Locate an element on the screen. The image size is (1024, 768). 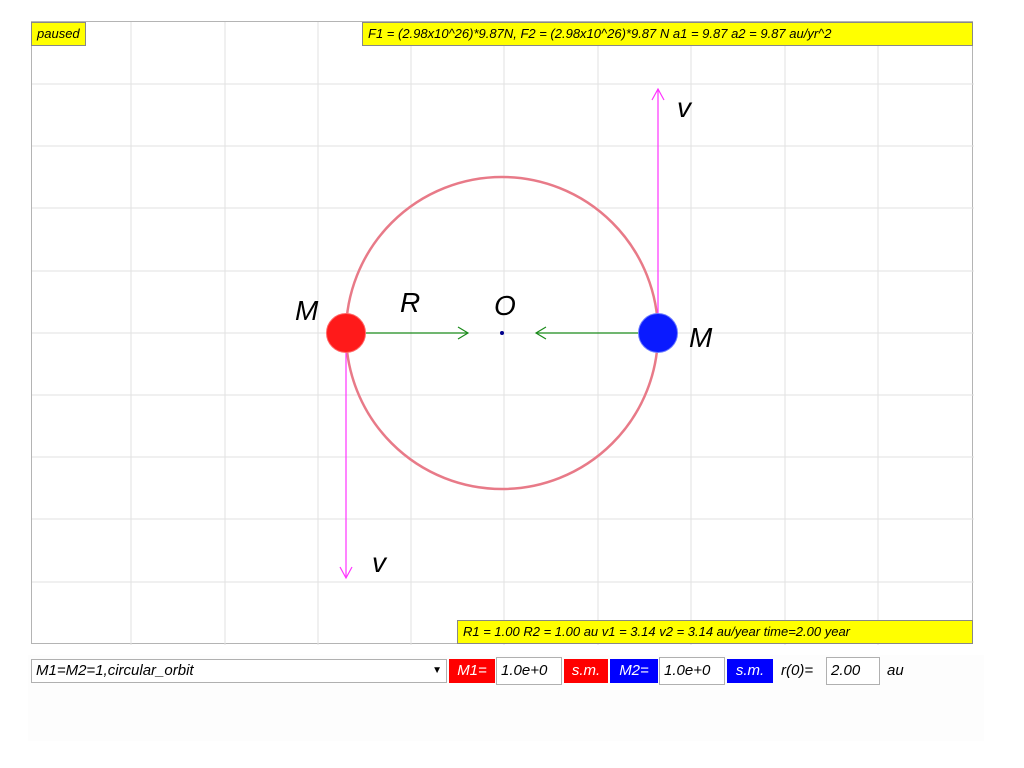
center-of-mass-dot is located at coordinates (502, 333).